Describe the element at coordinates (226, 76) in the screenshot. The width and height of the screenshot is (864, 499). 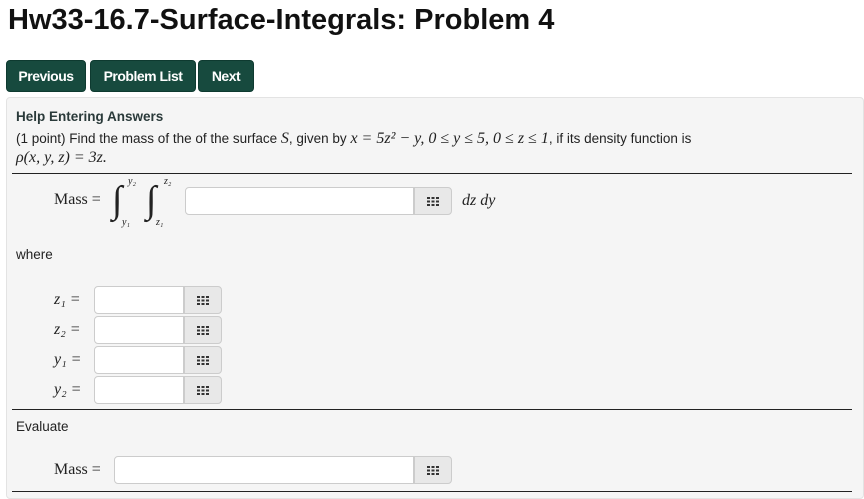
I see `next-button: Next` at that location.